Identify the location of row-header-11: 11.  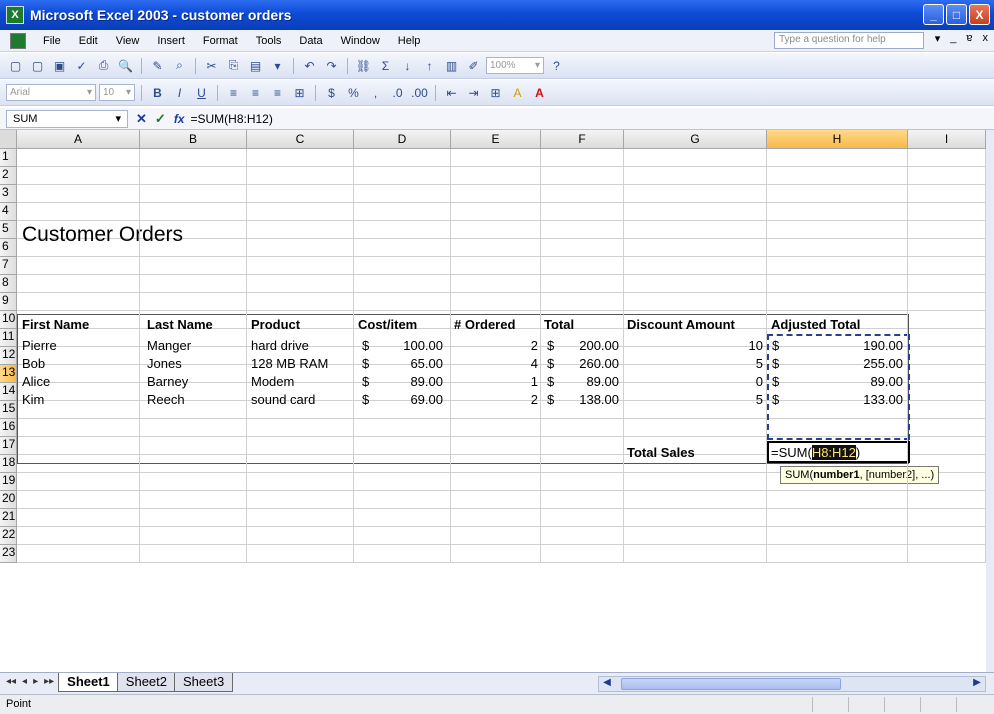
(8, 338).